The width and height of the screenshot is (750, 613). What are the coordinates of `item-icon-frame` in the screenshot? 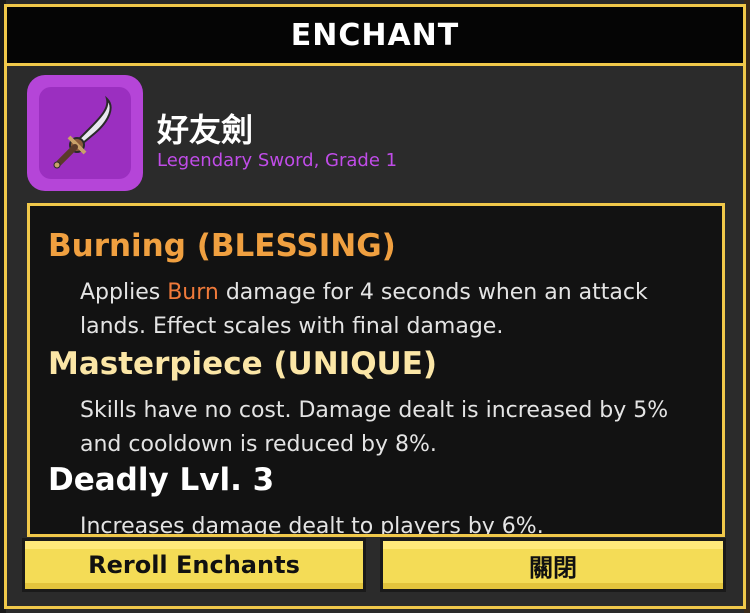 It's located at (85, 133).